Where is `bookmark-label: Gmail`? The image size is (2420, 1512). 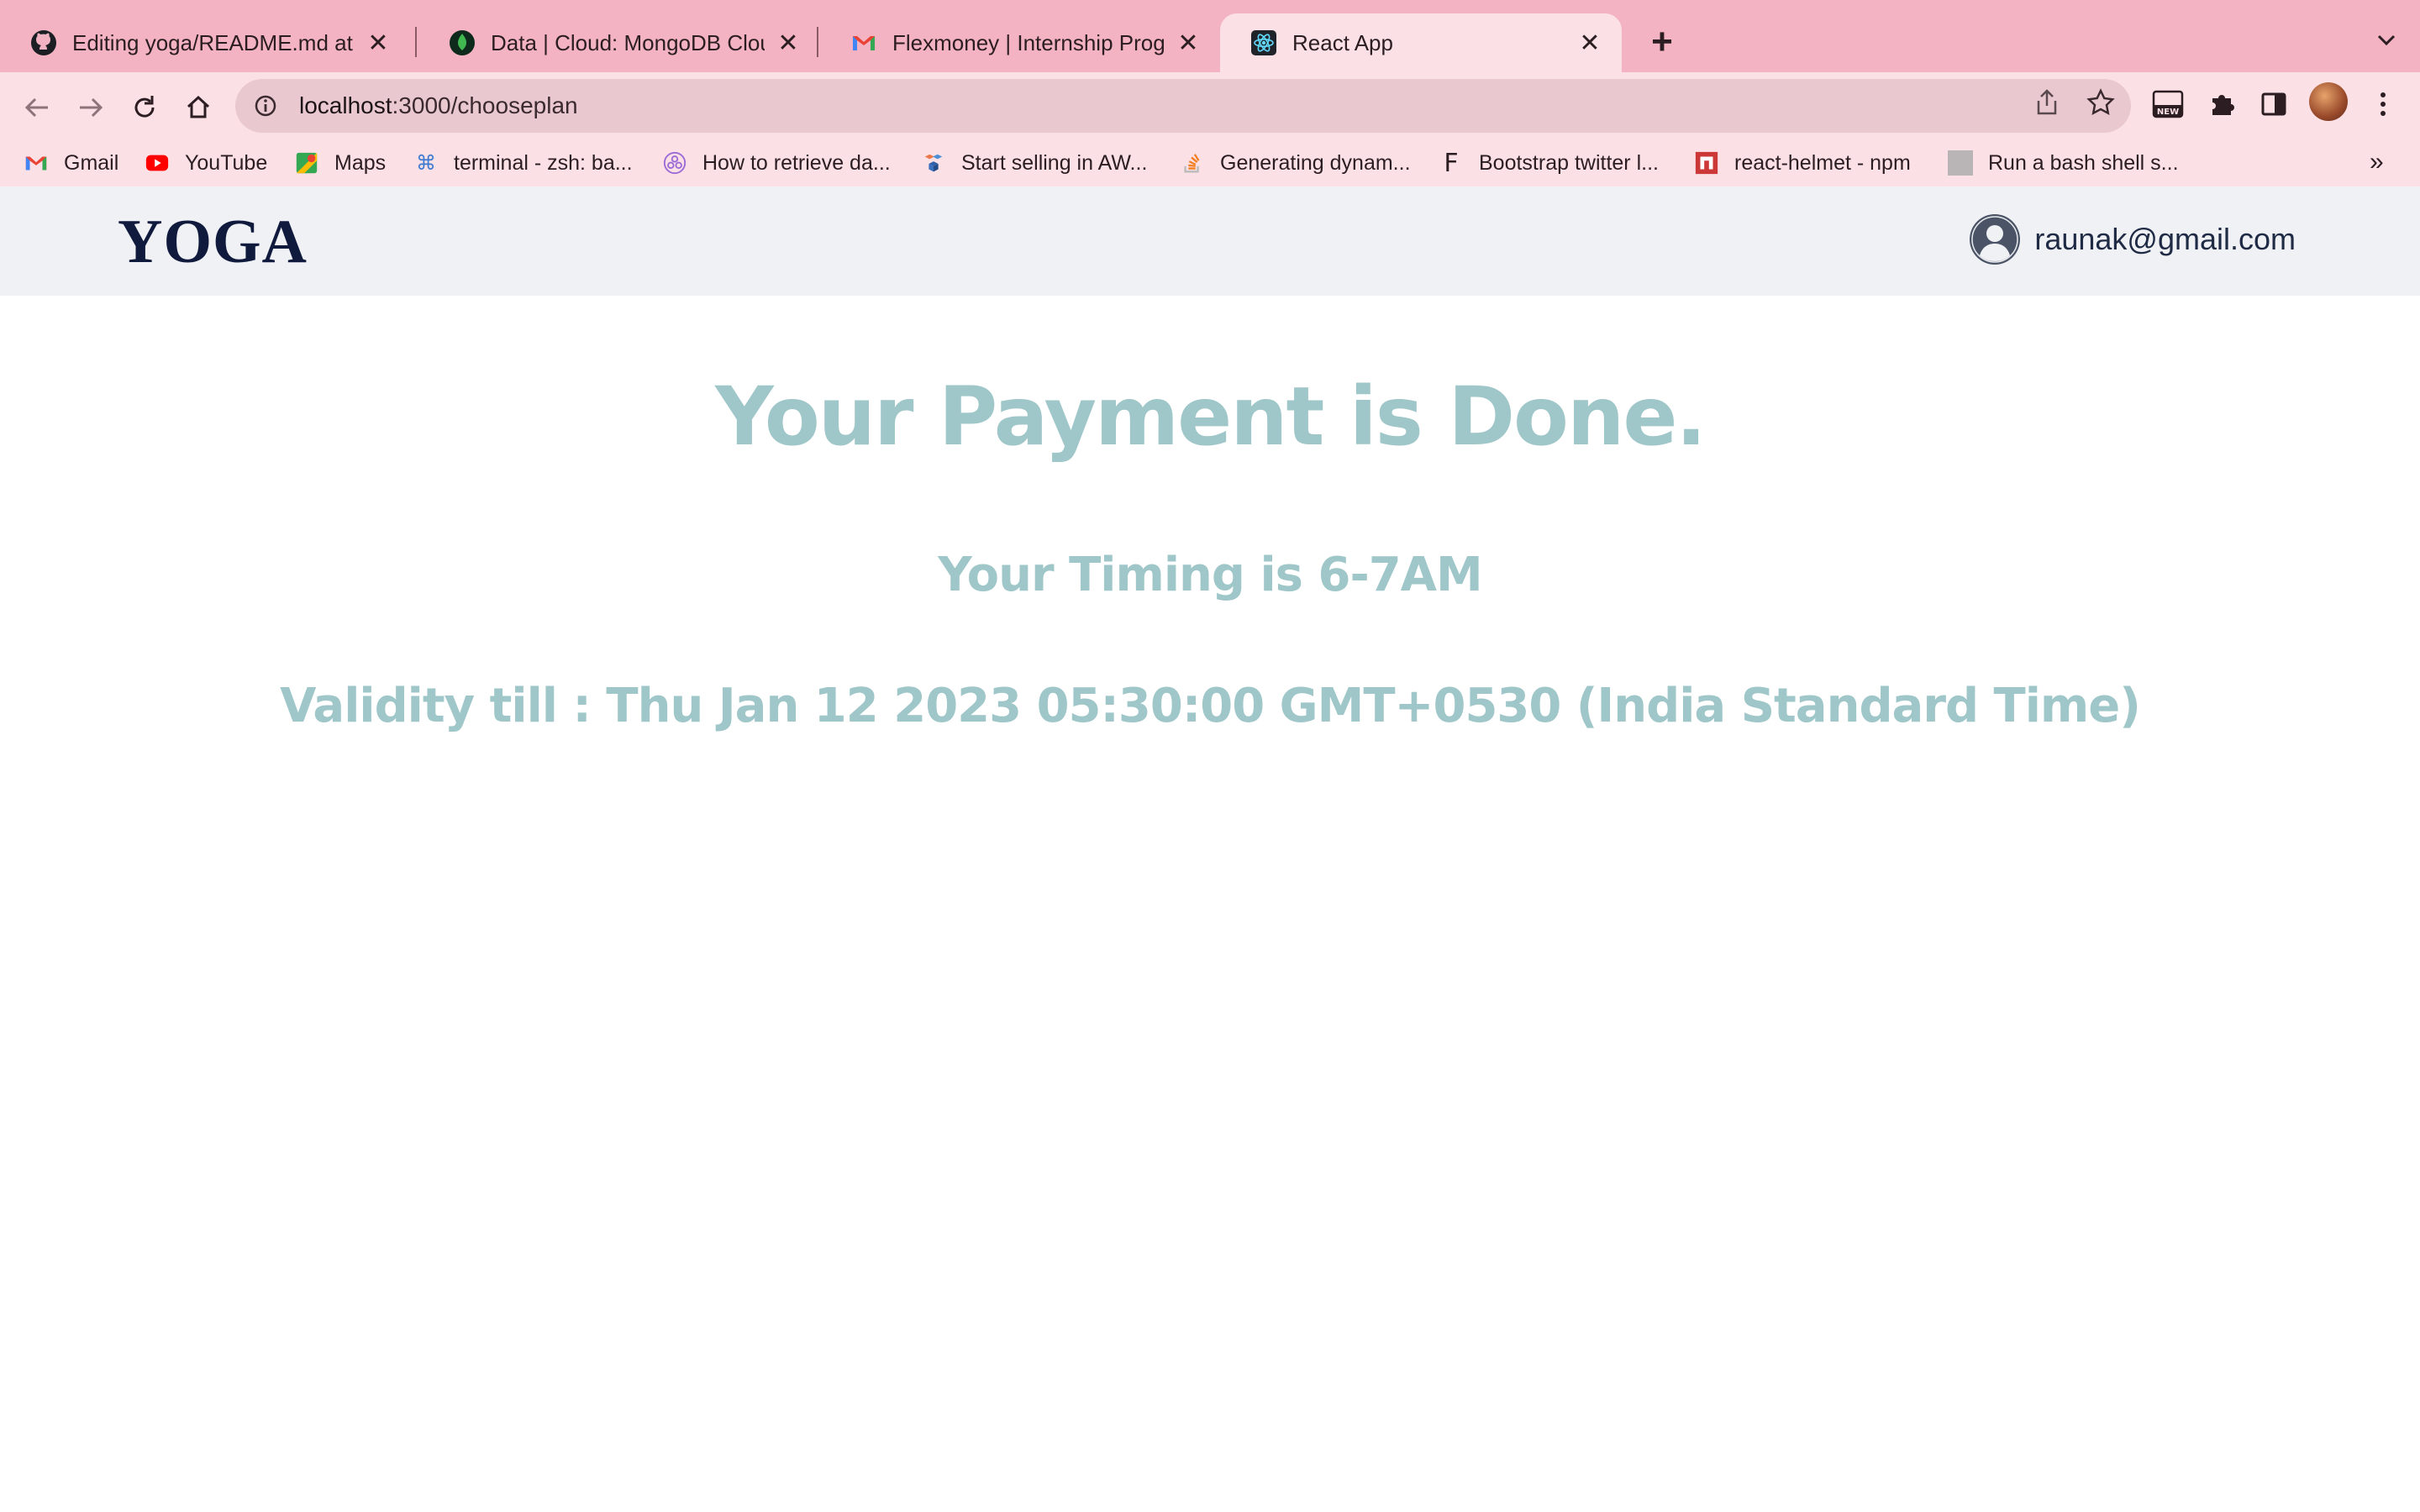 bookmark-label: Gmail is located at coordinates (92, 162).